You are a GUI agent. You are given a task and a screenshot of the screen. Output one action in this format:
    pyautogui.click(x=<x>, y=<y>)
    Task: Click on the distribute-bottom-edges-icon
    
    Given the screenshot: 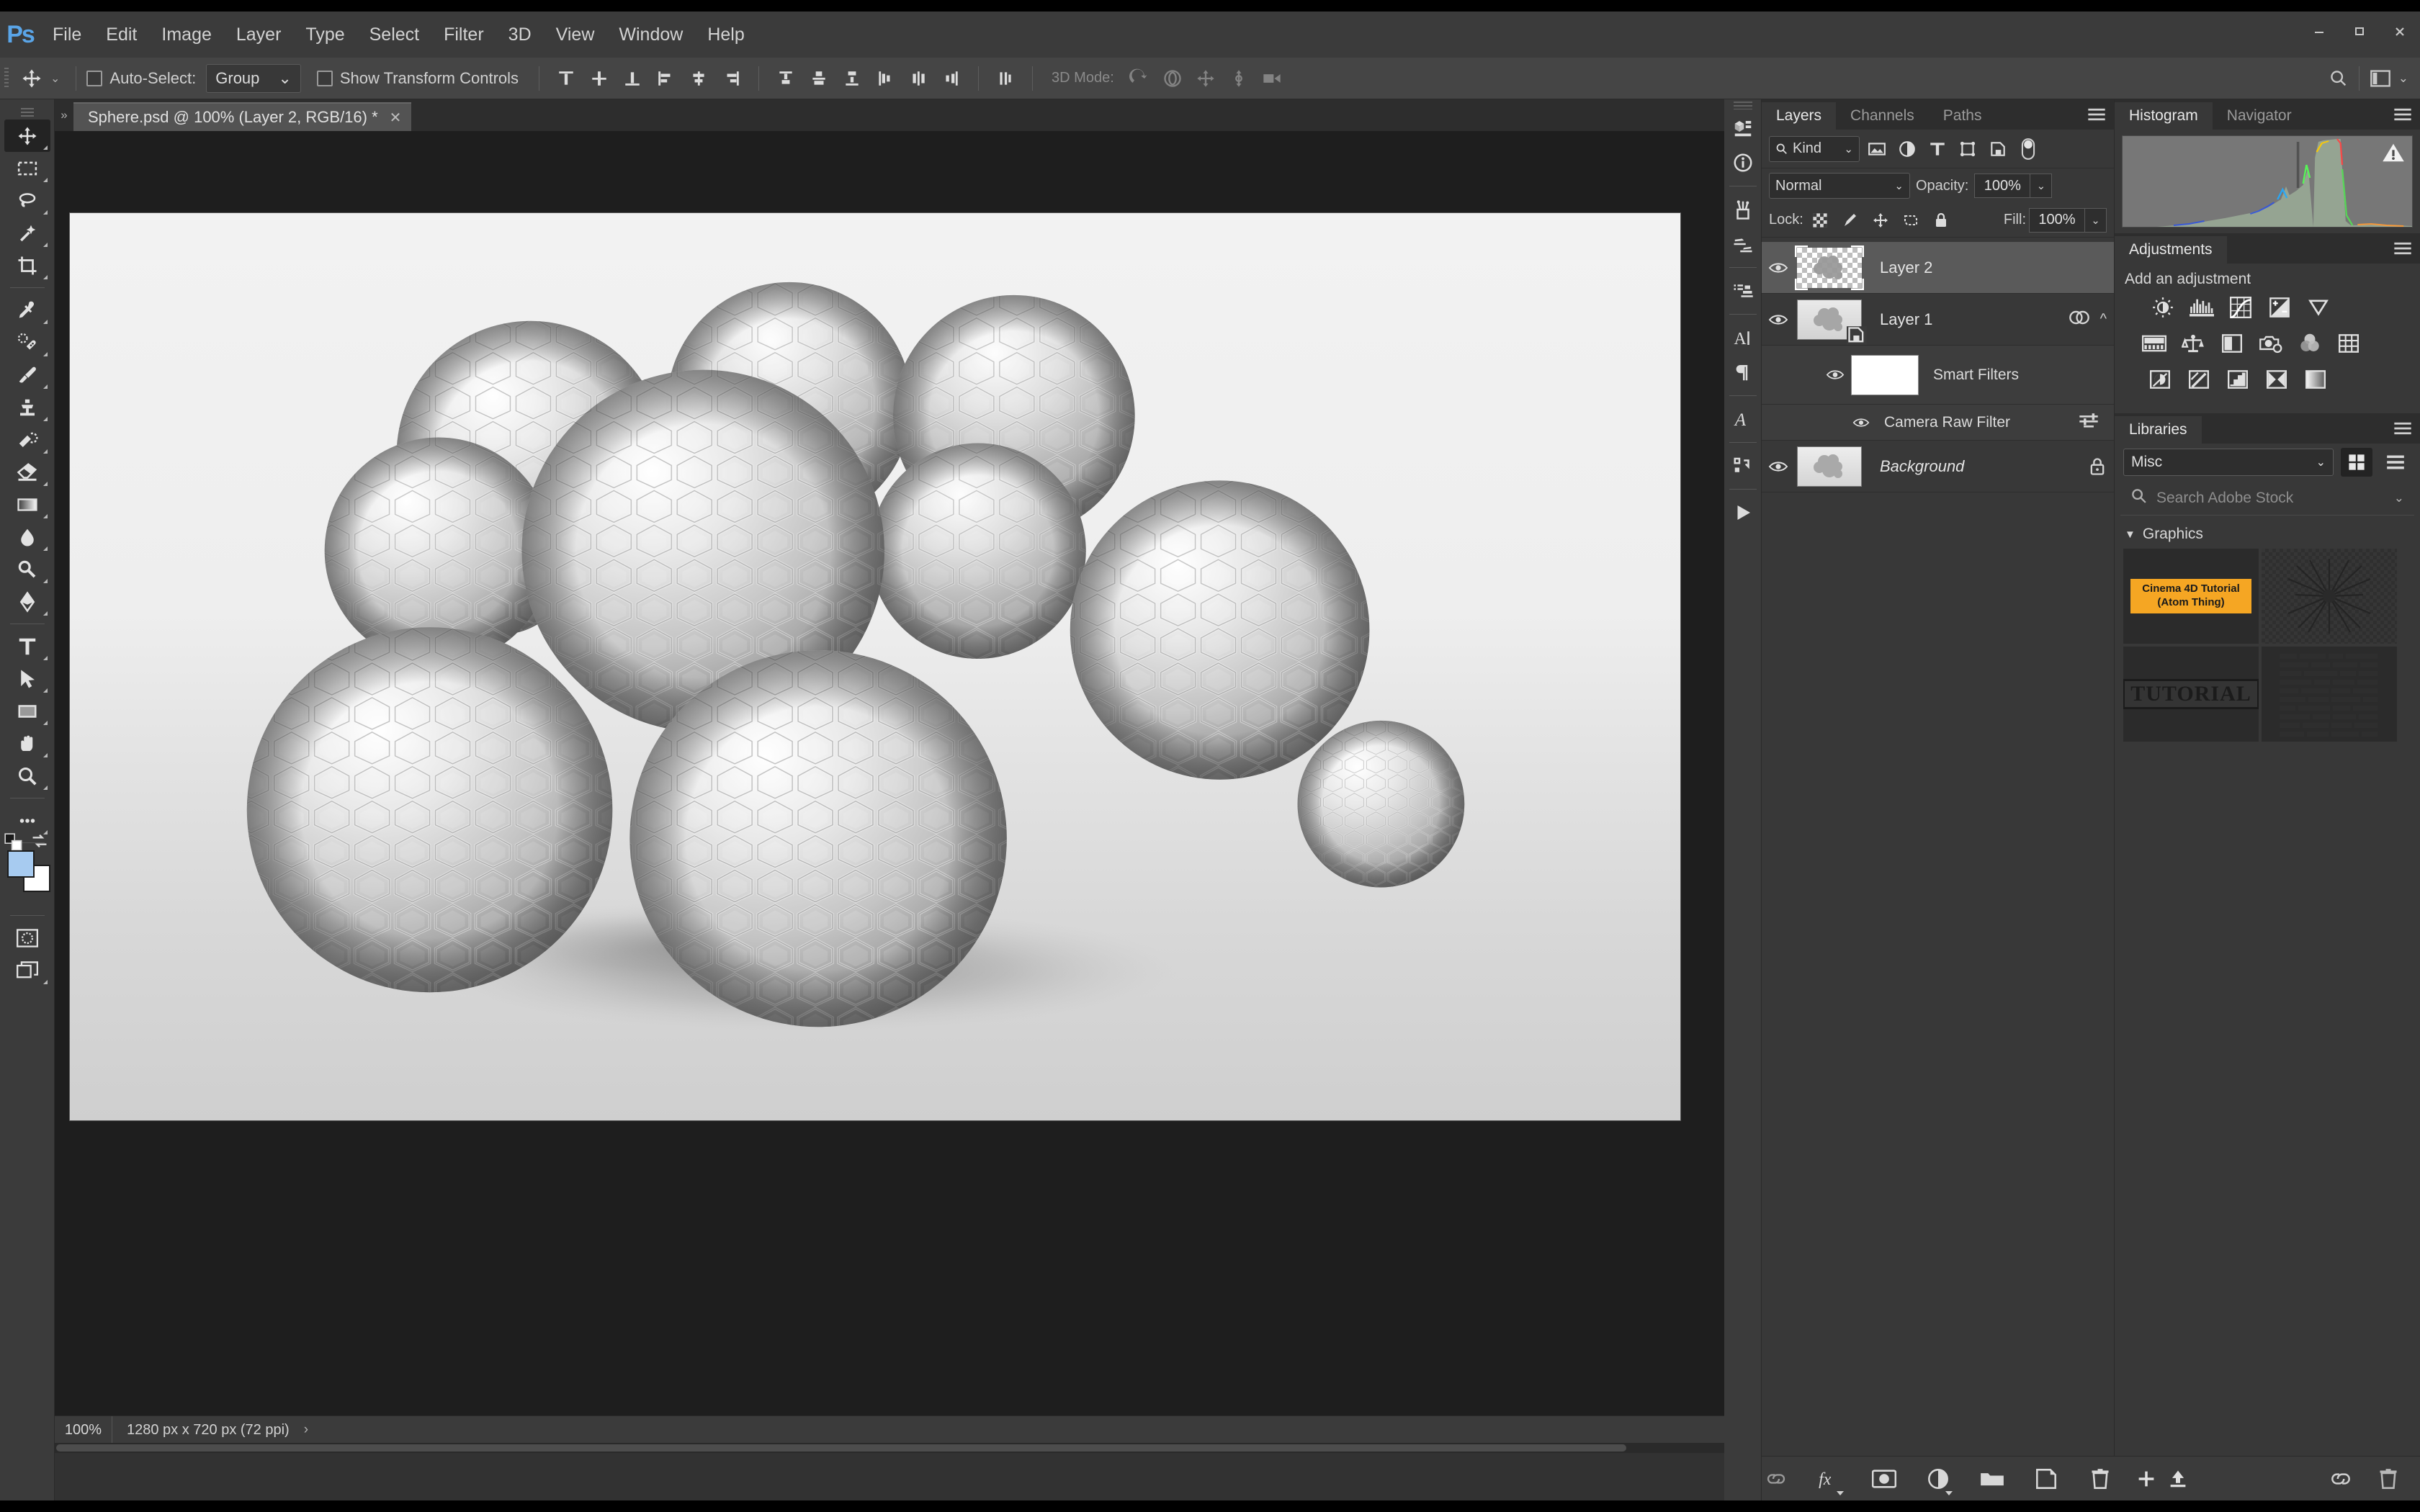 What is the action you would take?
    pyautogui.click(x=852, y=78)
    